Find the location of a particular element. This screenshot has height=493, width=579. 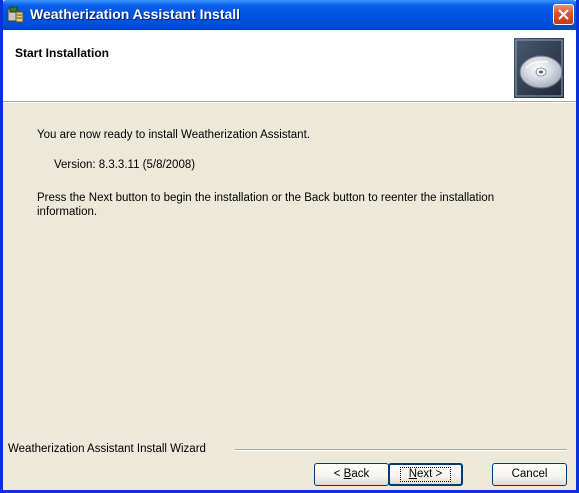

close-button is located at coordinates (563, 14).